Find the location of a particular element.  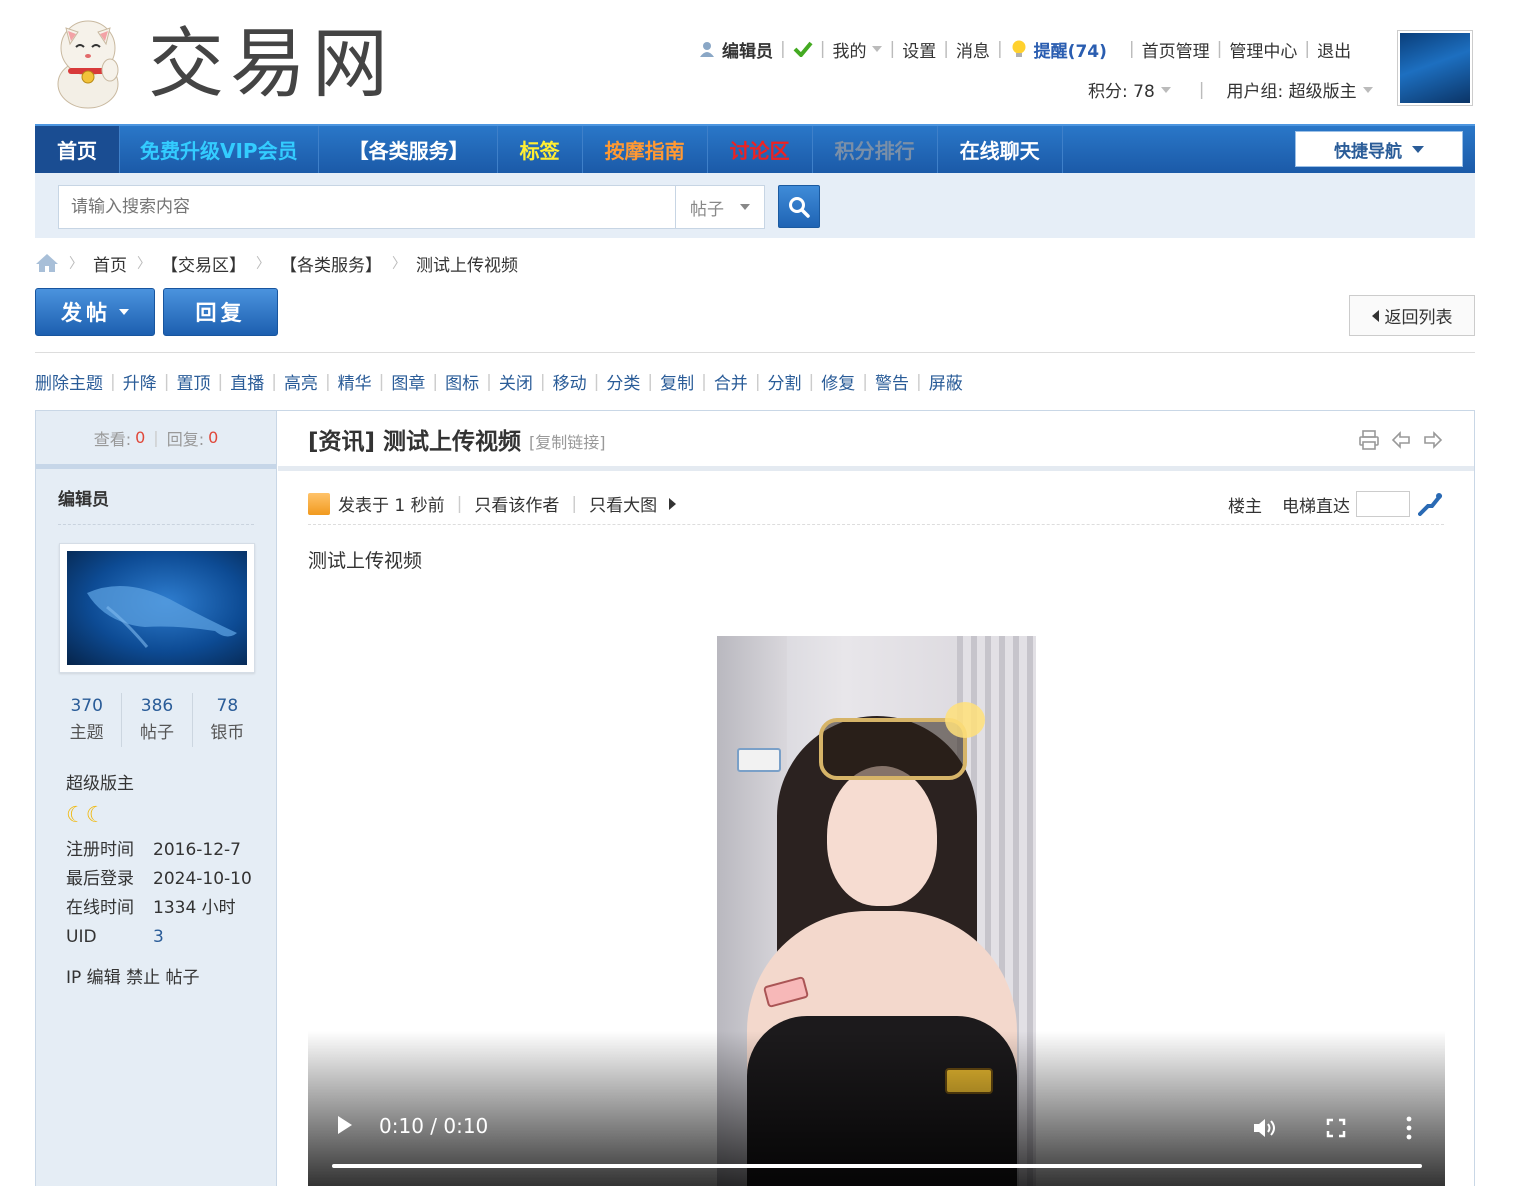

messages-link: 消息 is located at coordinates (973, 49).